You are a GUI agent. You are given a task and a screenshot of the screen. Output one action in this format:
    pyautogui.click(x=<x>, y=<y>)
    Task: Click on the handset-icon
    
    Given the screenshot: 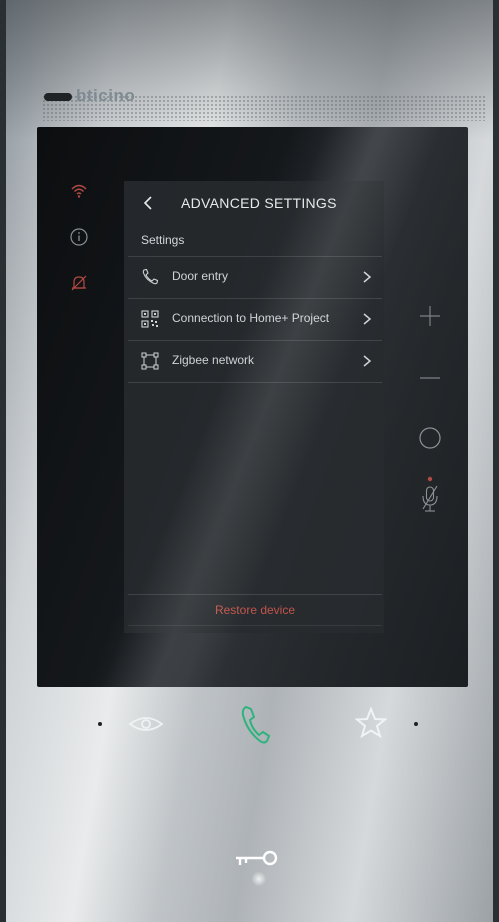 What is the action you would take?
    pyautogui.click(x=256, y=724)
    